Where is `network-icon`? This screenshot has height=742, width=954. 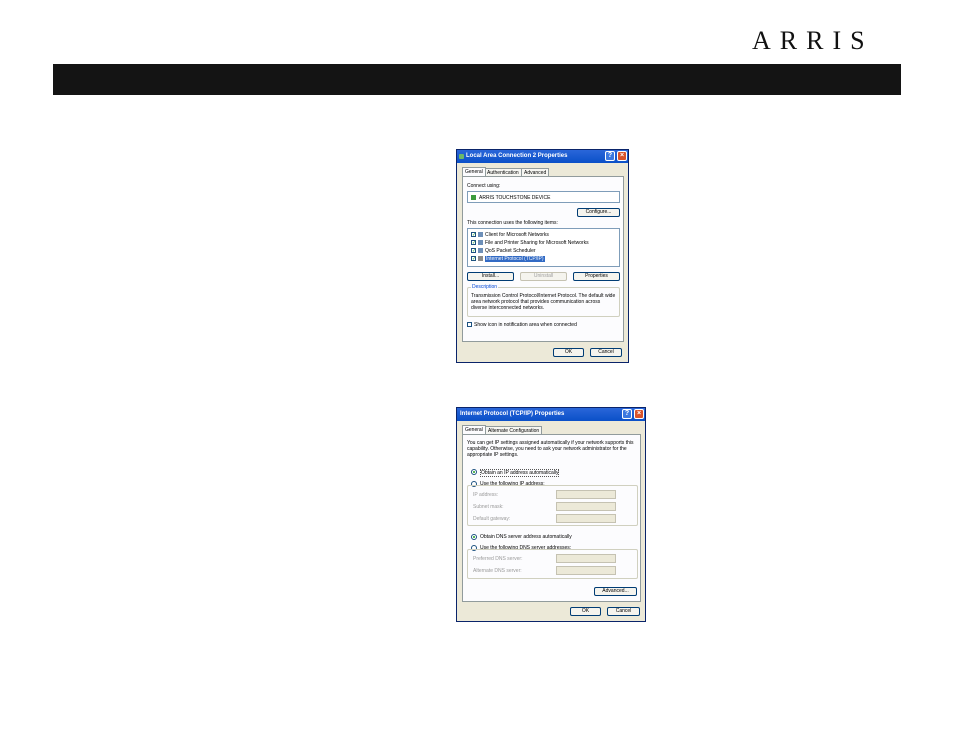
network-icon is located at coordinates (461, 156).